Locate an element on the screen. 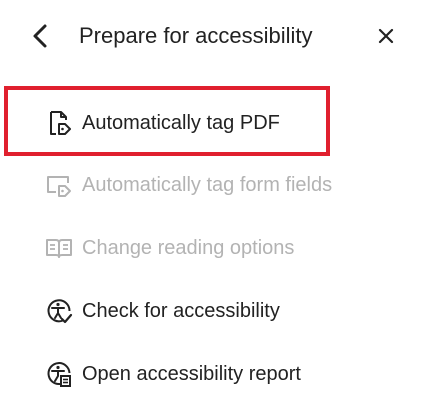 The height and width of the screenshot is (409, 421). menu-item-label: Open accessibility report is located at coordinates (191, 374).